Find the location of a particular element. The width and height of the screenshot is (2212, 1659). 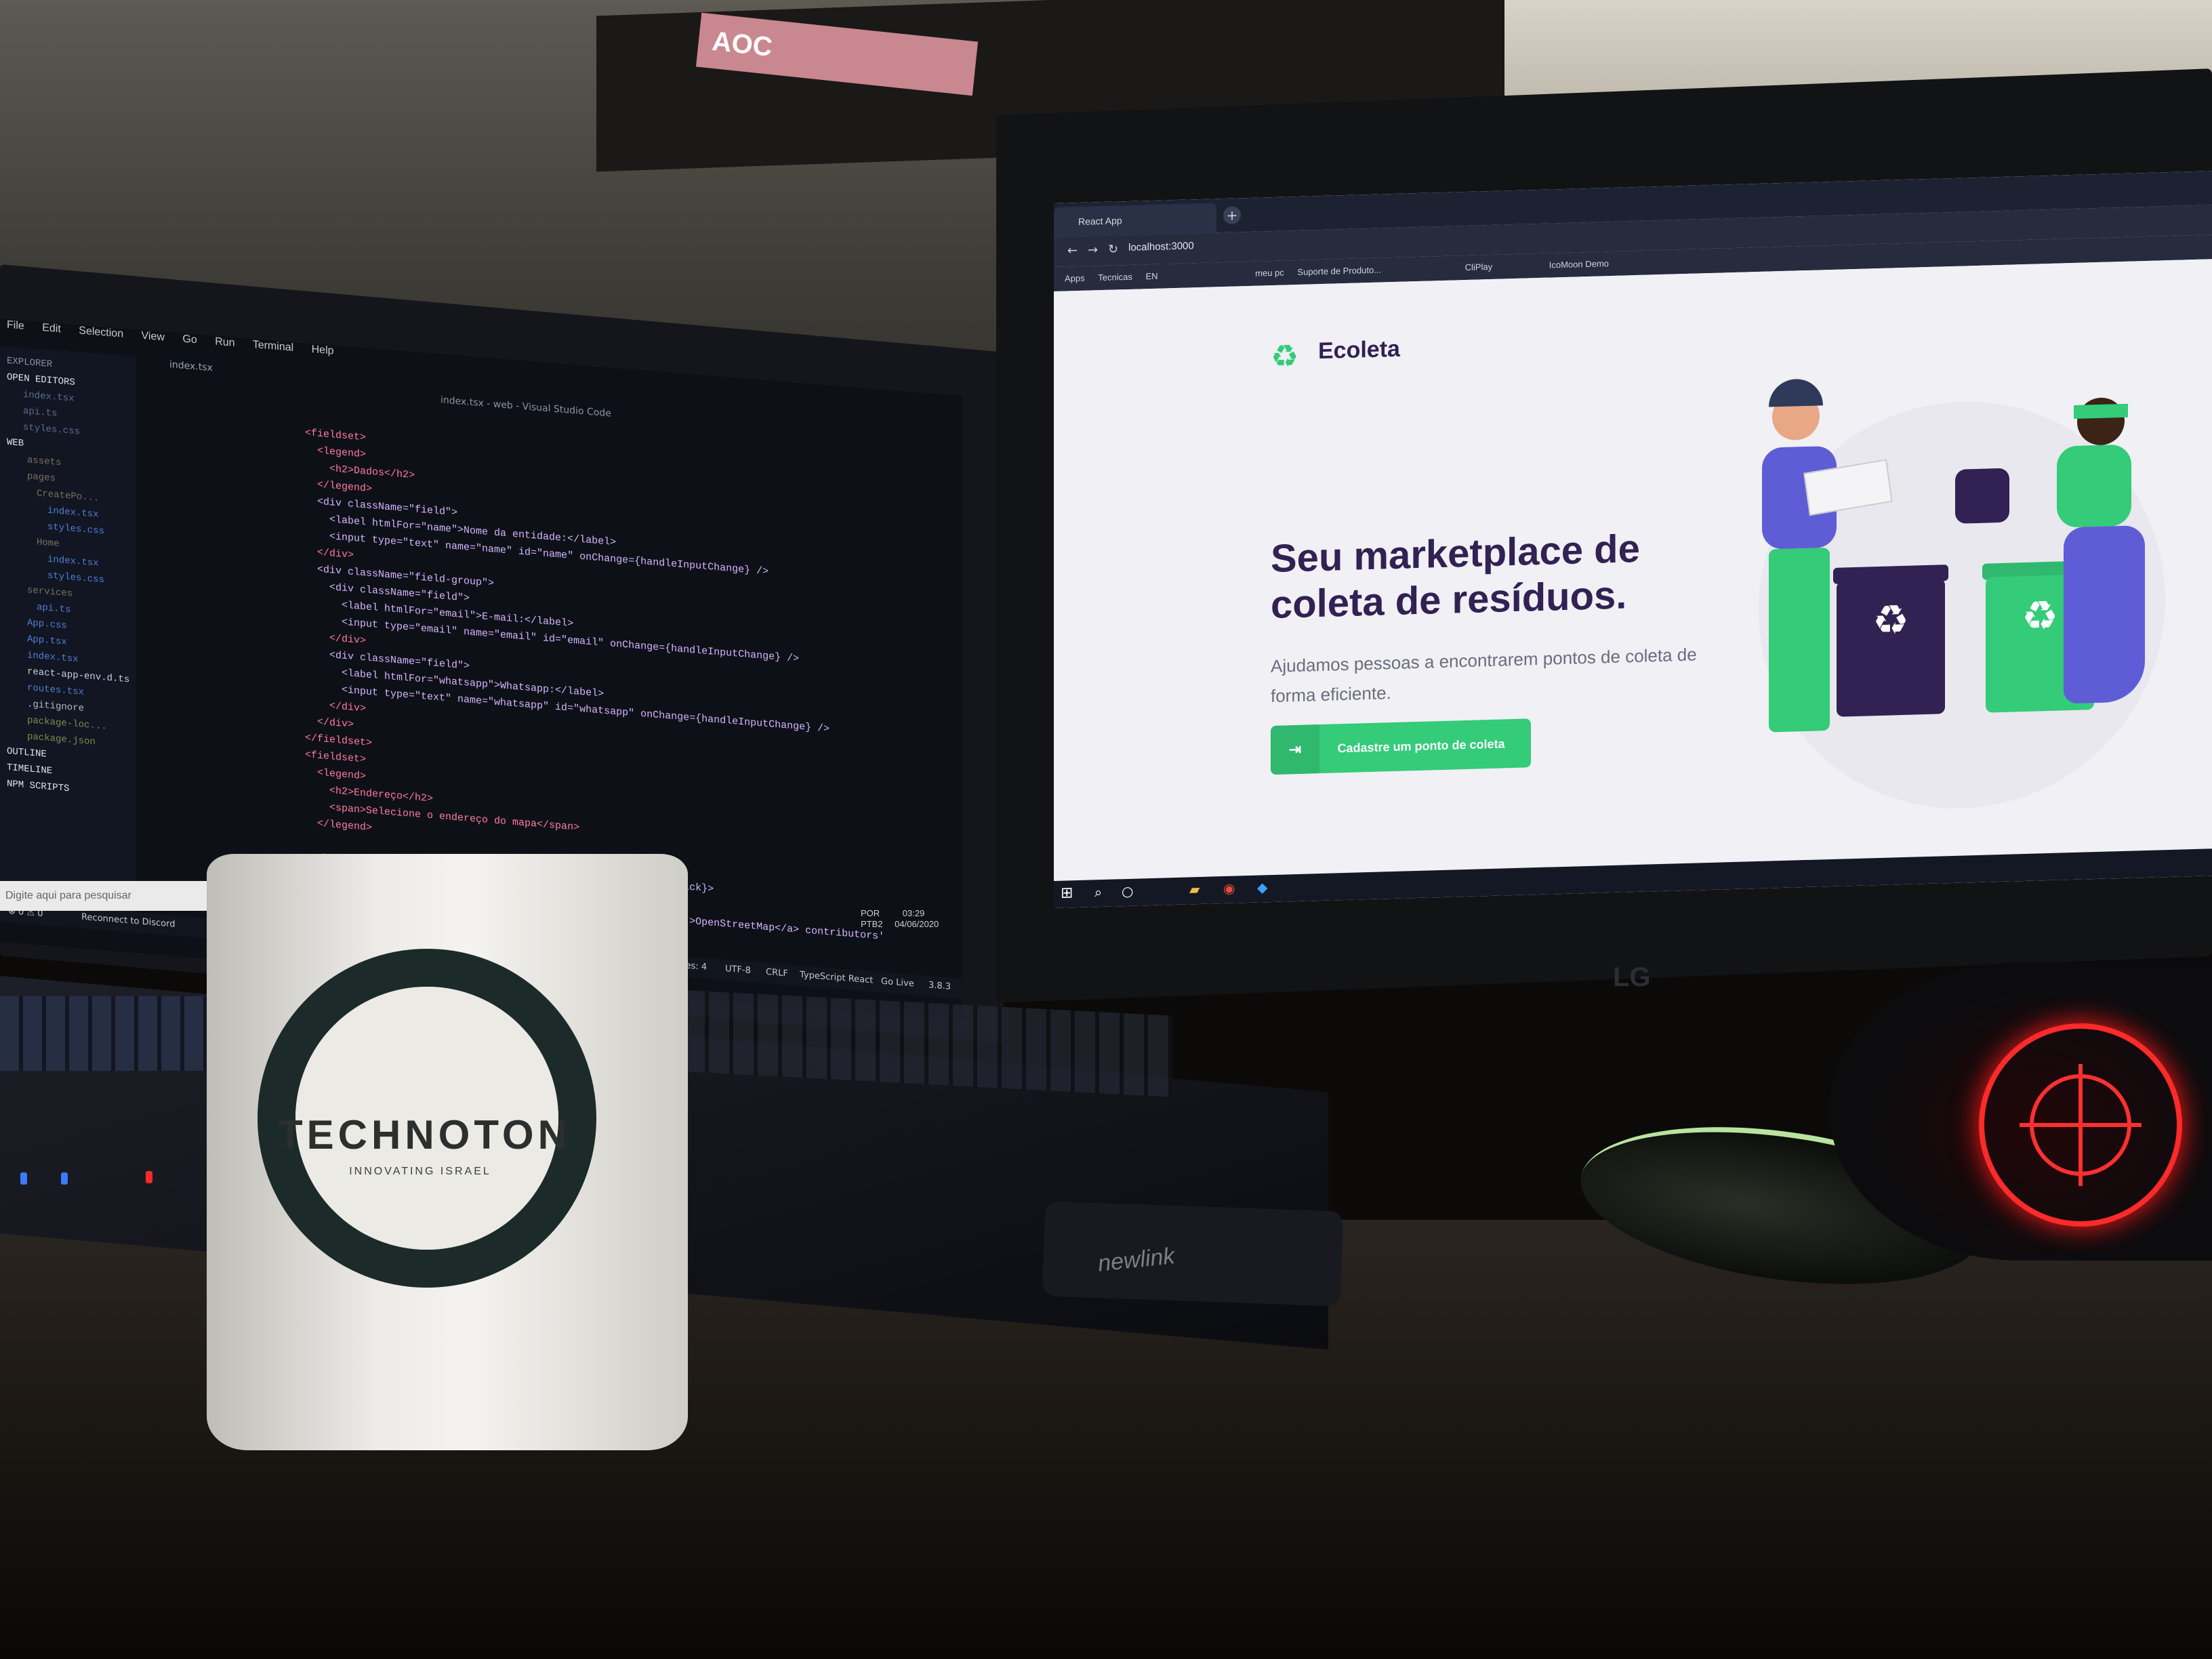

mug-brand: TECHNOTON is located at coordinates (424, 1135).